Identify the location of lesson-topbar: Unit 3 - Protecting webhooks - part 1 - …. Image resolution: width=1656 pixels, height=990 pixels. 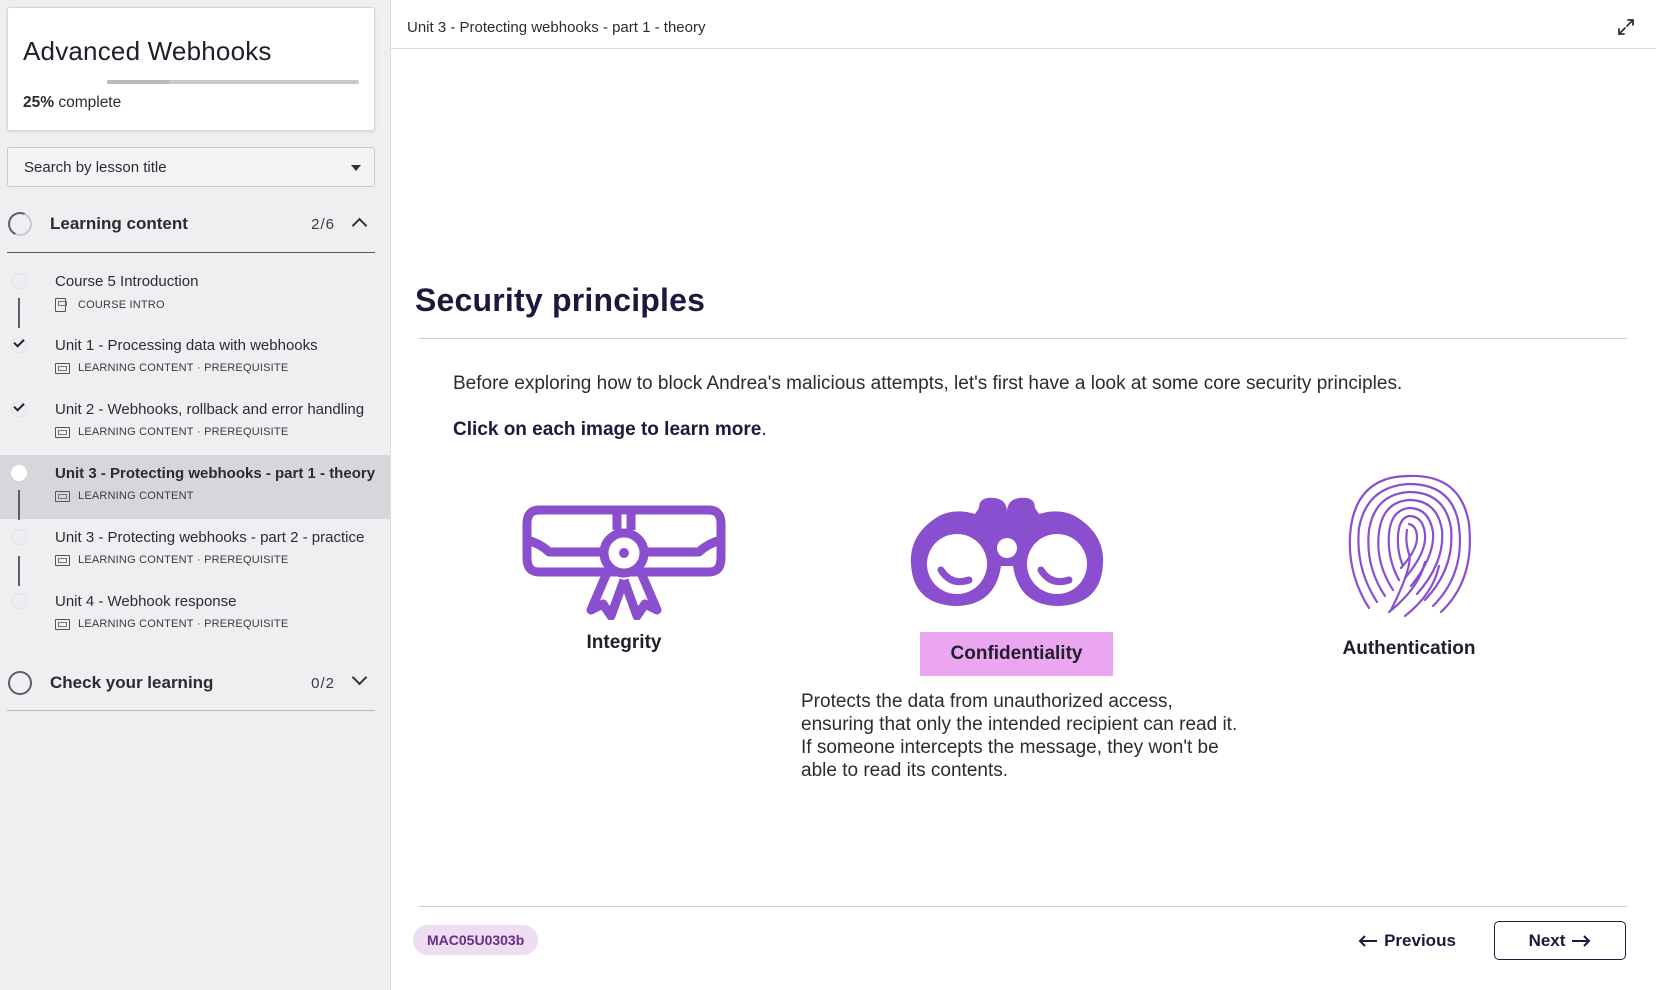
(1023, 28).